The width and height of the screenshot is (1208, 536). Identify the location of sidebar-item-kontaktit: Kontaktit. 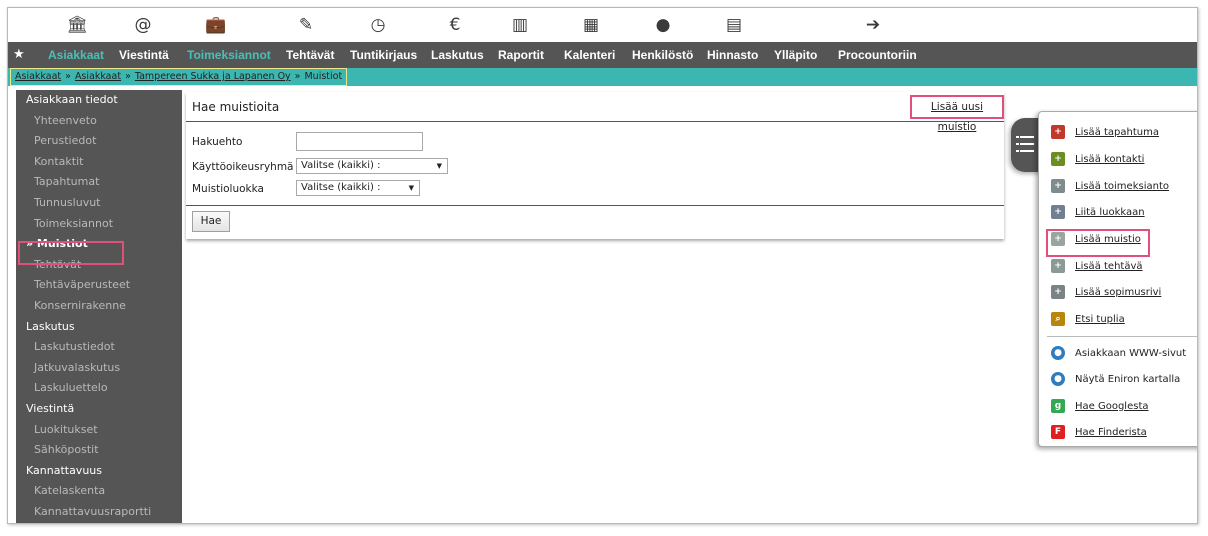
(99, 162).